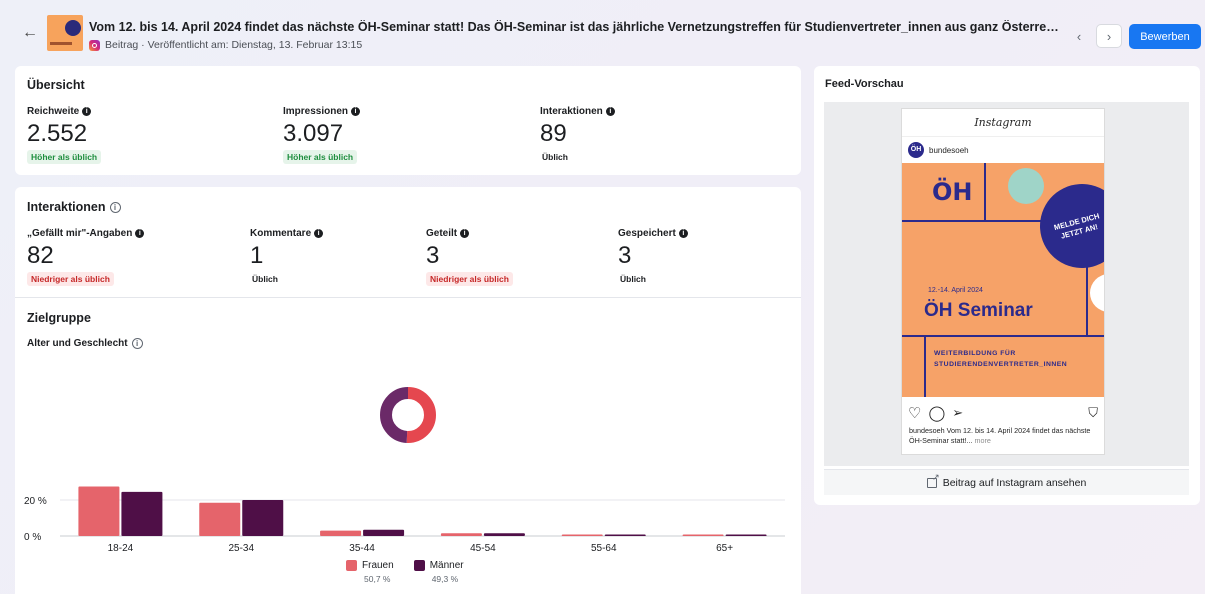  I want to click on image-teal-circle, so click(1026, 186).